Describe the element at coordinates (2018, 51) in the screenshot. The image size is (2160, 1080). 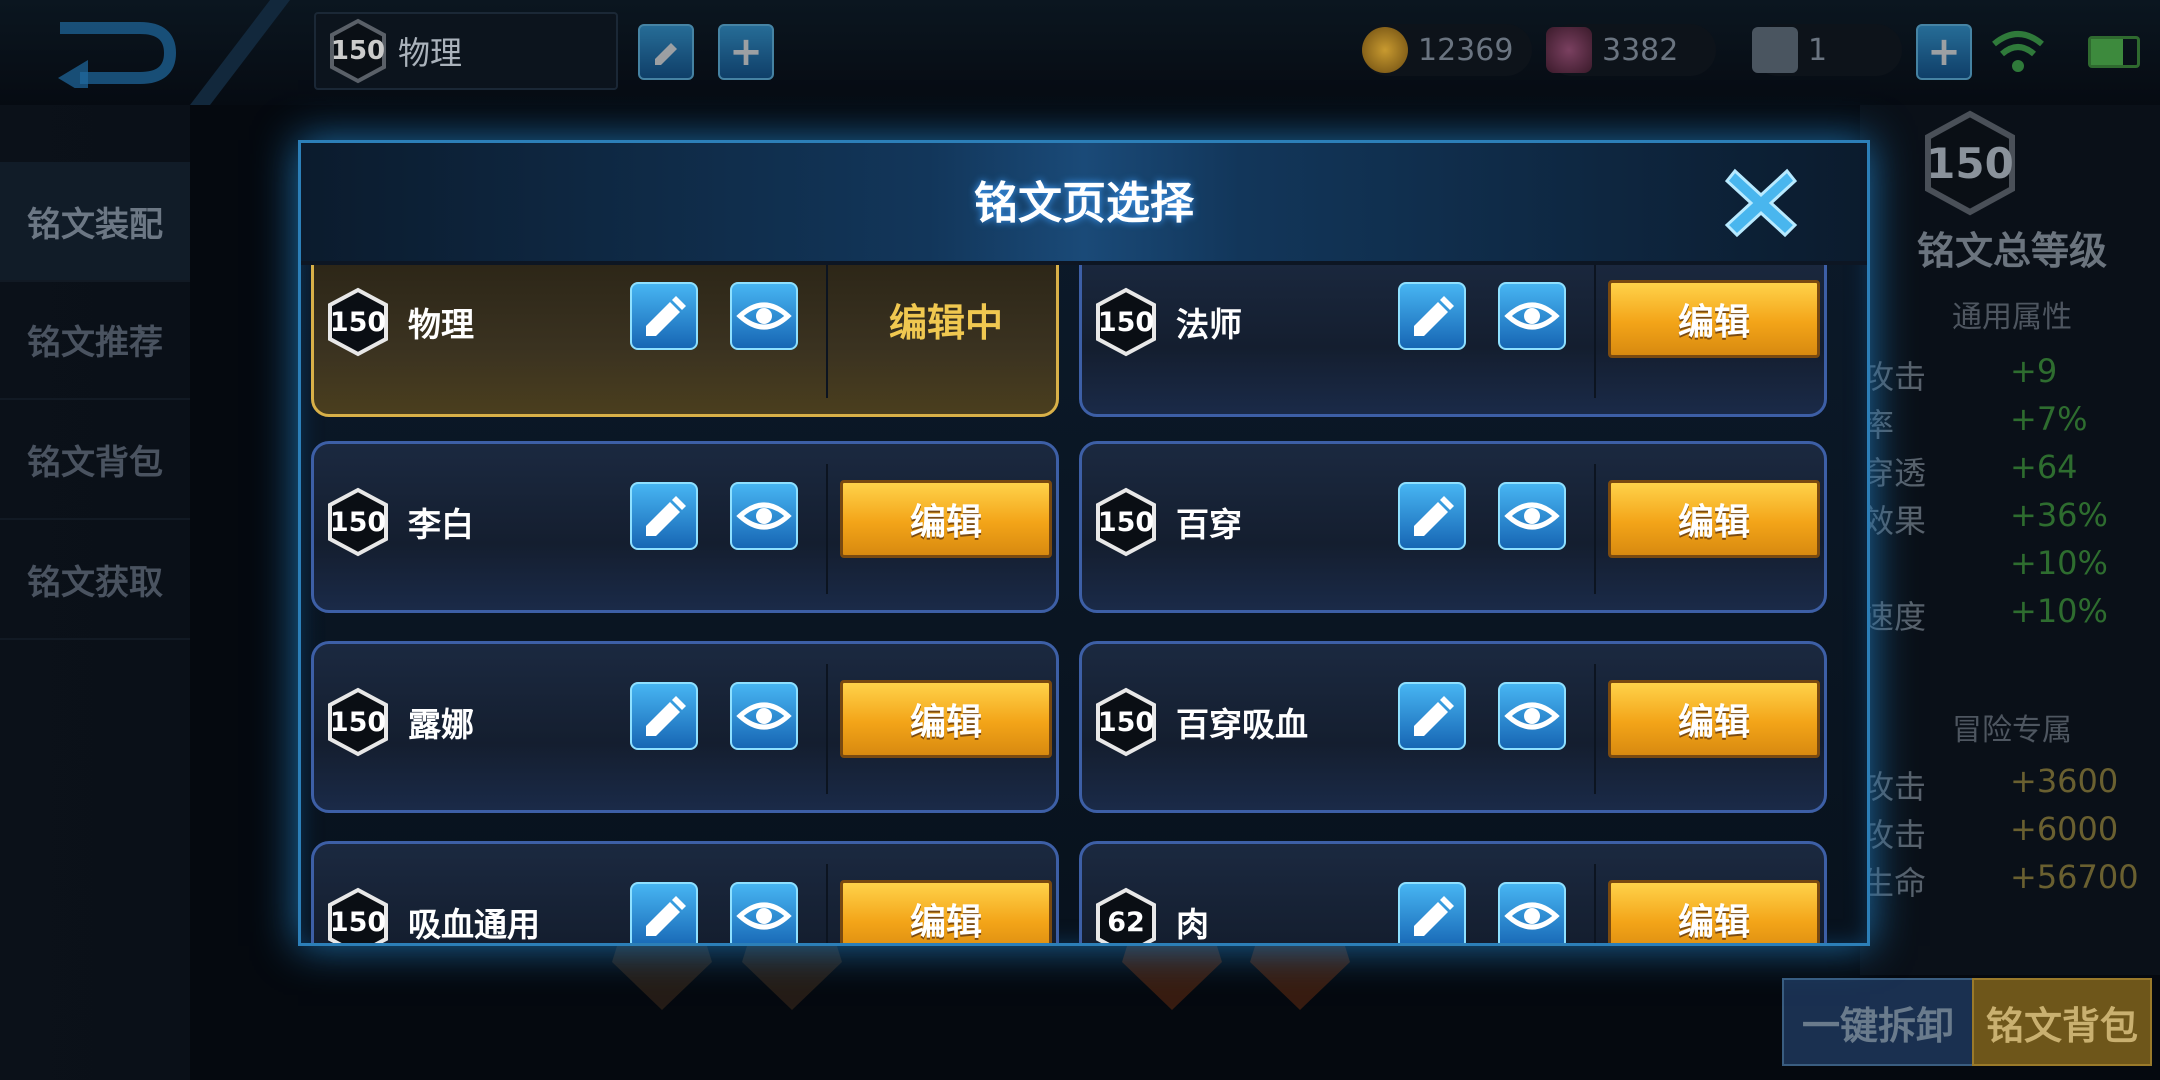
I see `wifi-icon` at that location.